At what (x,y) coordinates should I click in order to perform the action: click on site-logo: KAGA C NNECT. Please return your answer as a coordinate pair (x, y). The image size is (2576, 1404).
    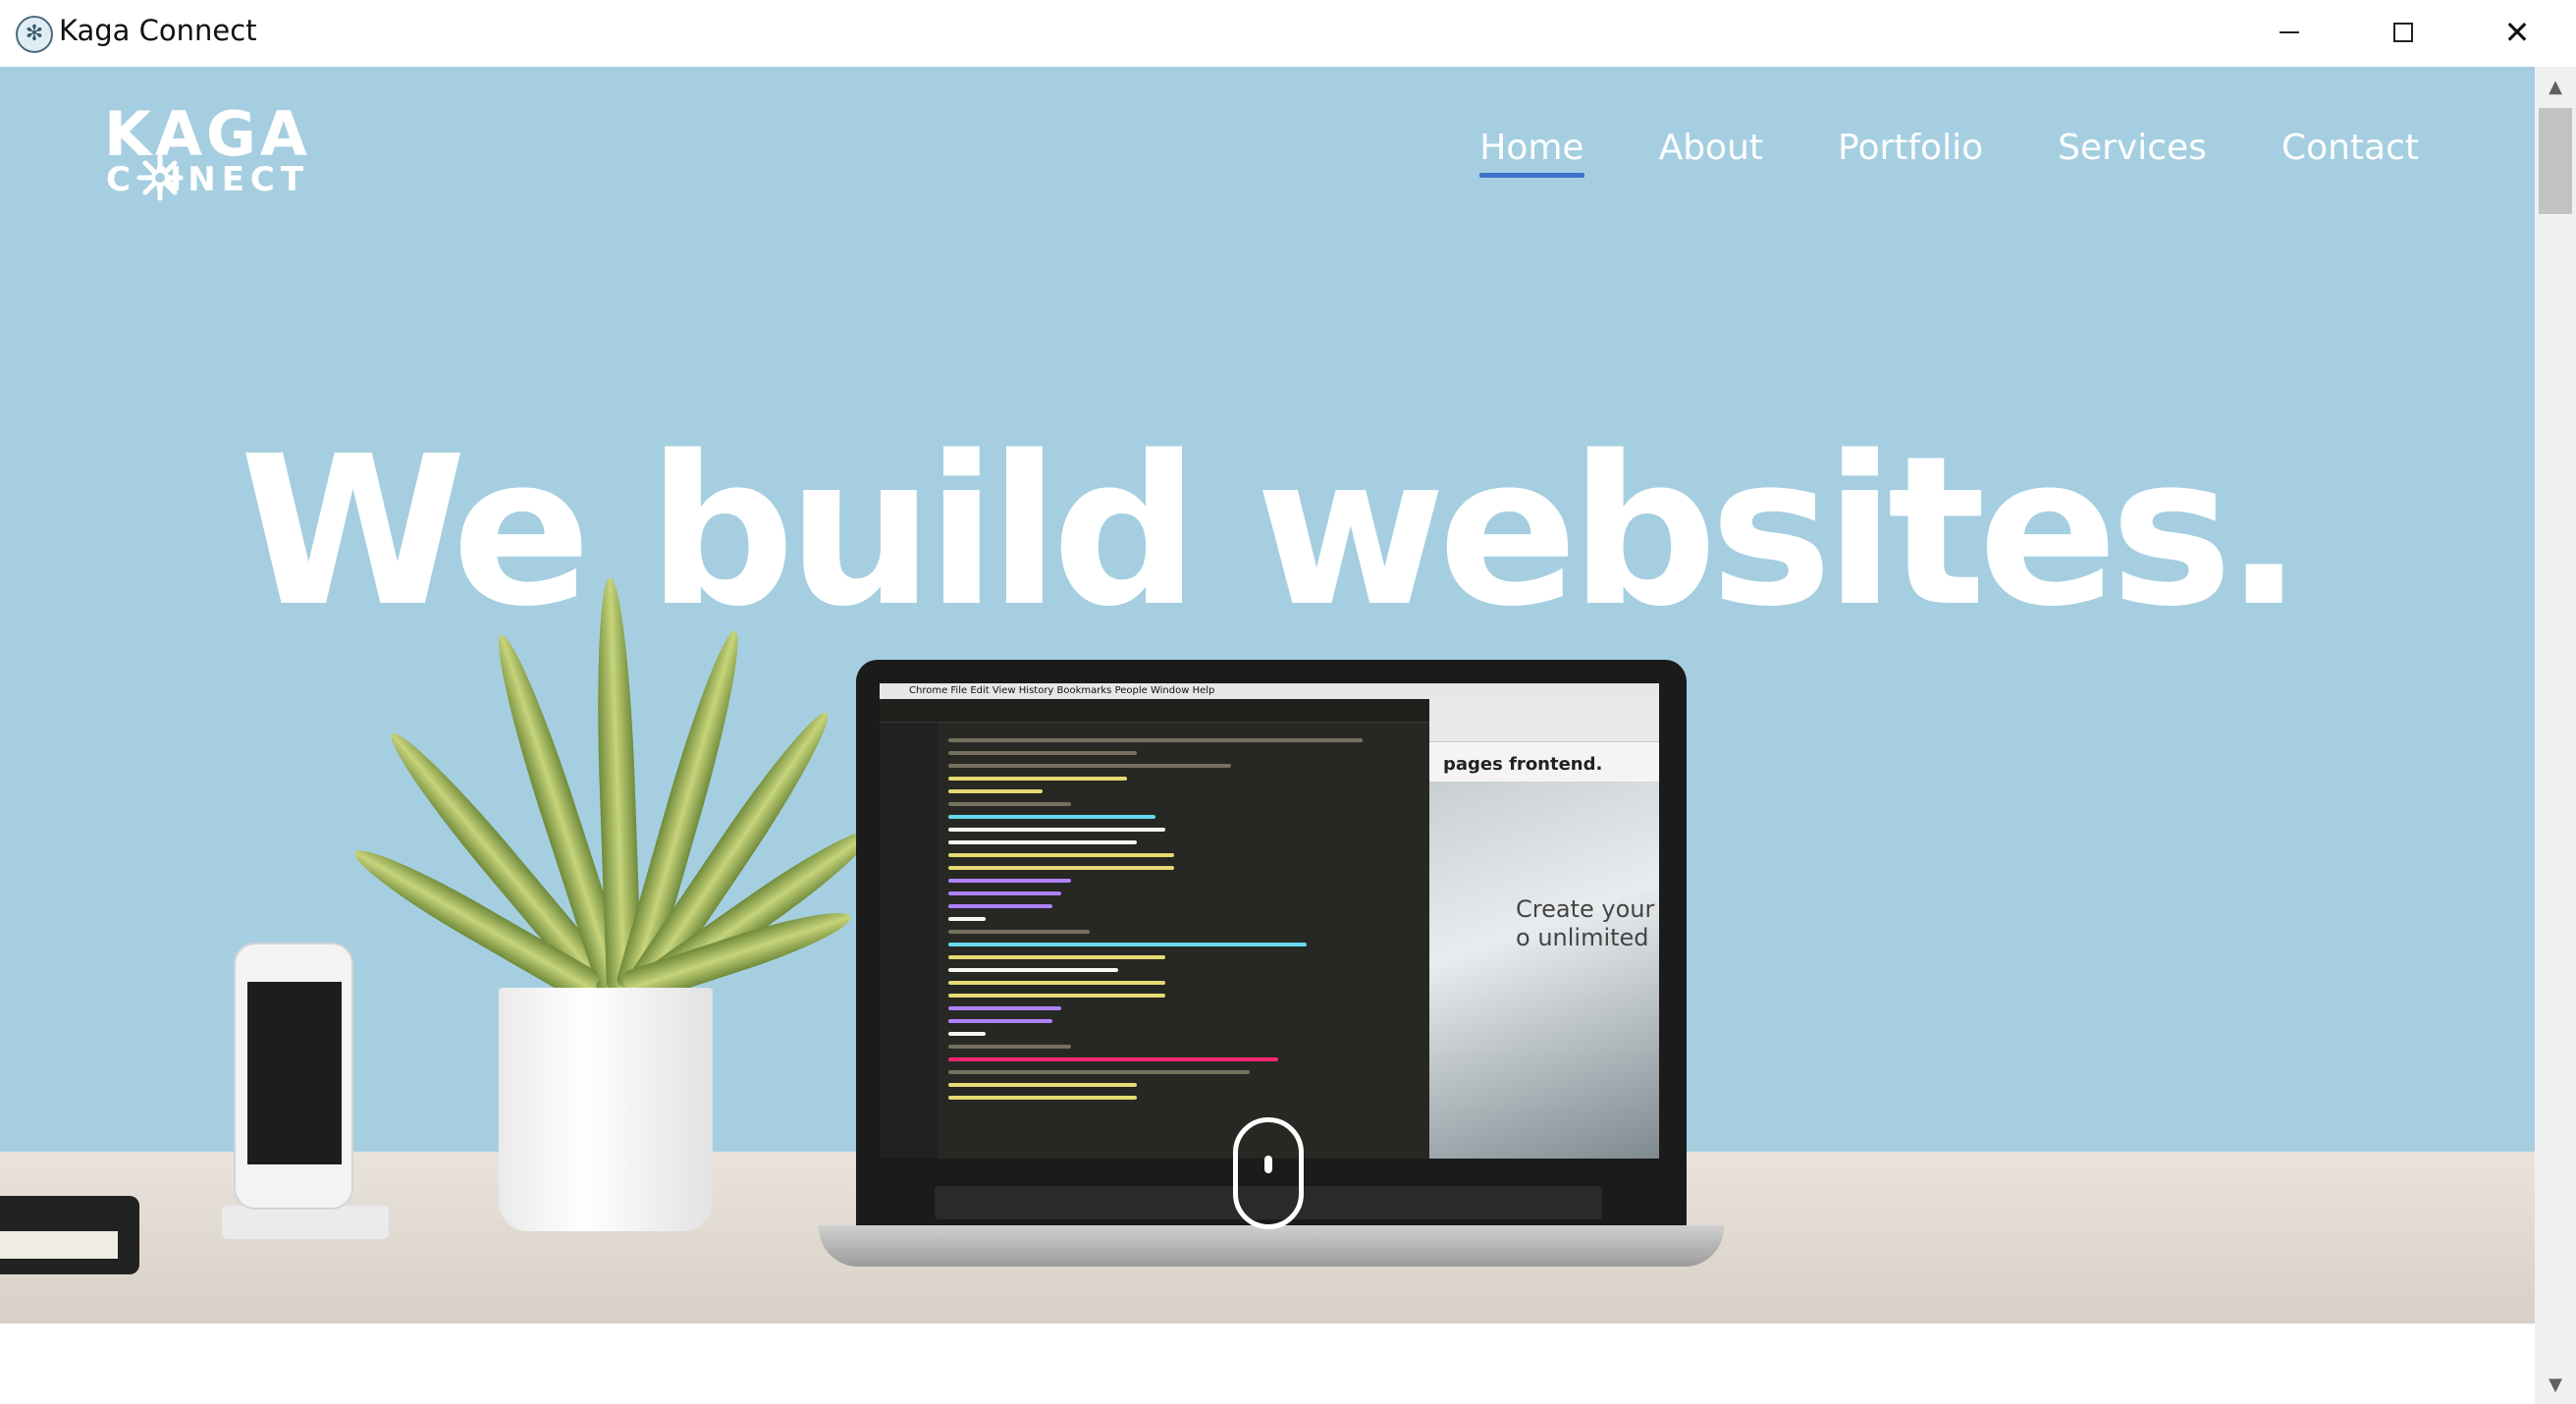
    Looking at the image, I should click on (220, 158).